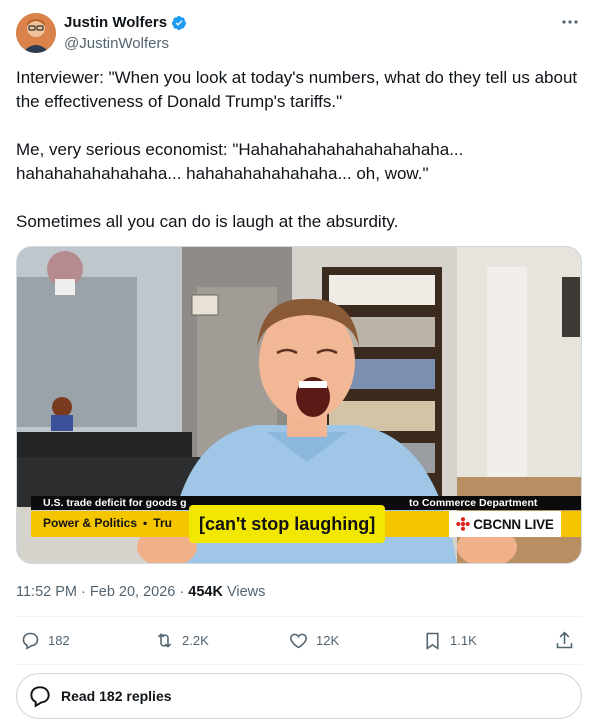 The image size is (598, 727). I want to click on reply-icon, so click(30, 641).